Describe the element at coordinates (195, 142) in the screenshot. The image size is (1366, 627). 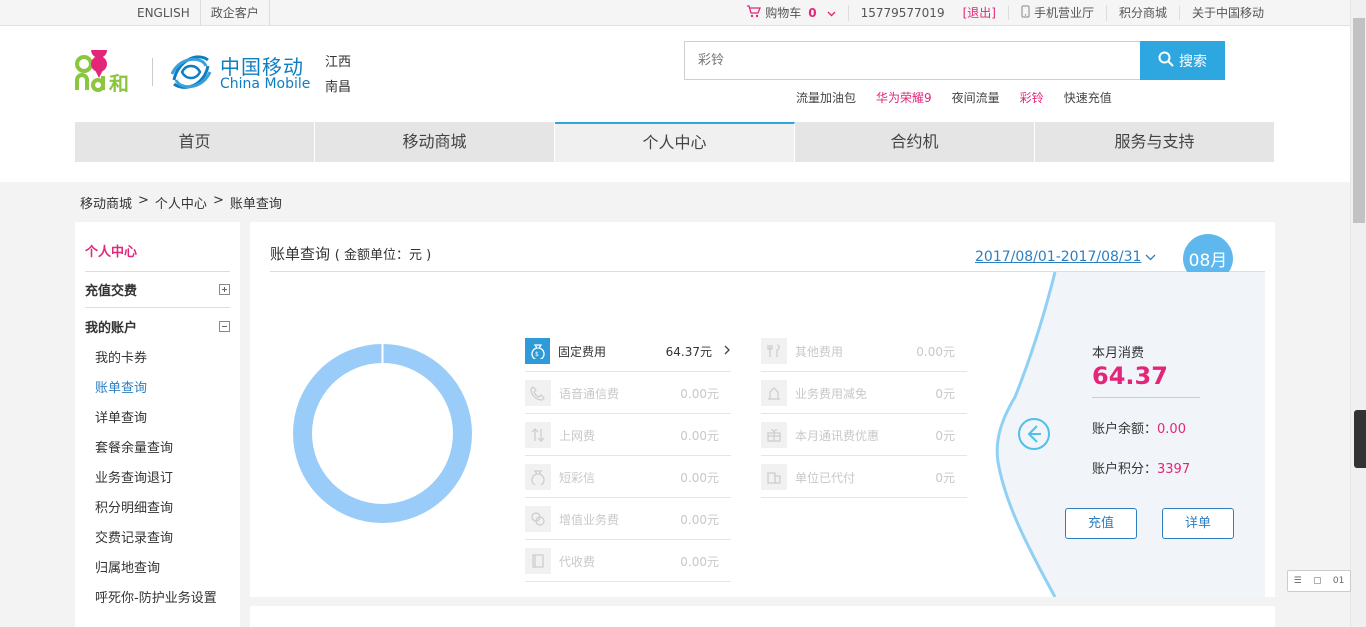
I see `nav-tab-home: 首页` at that location.